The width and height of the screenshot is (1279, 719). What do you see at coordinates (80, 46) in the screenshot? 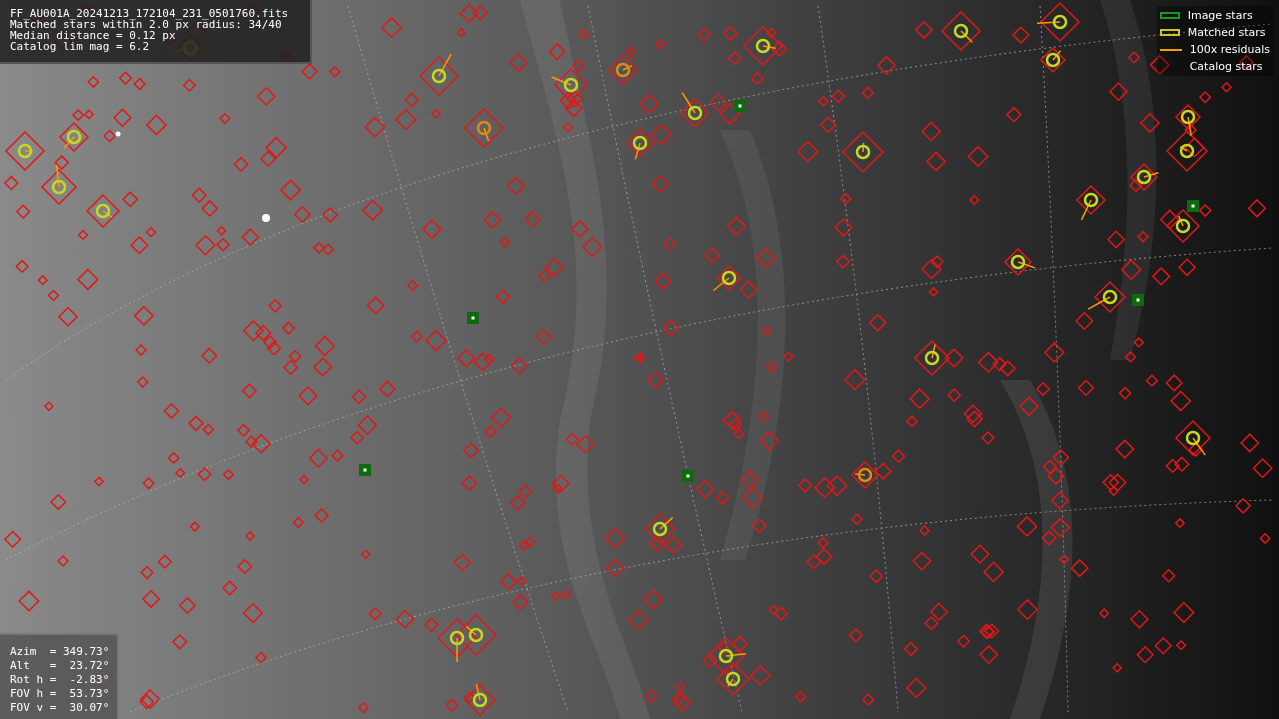
I see `info-text: Catalog lim mag = 6.2` at bounding box center [80, 46].